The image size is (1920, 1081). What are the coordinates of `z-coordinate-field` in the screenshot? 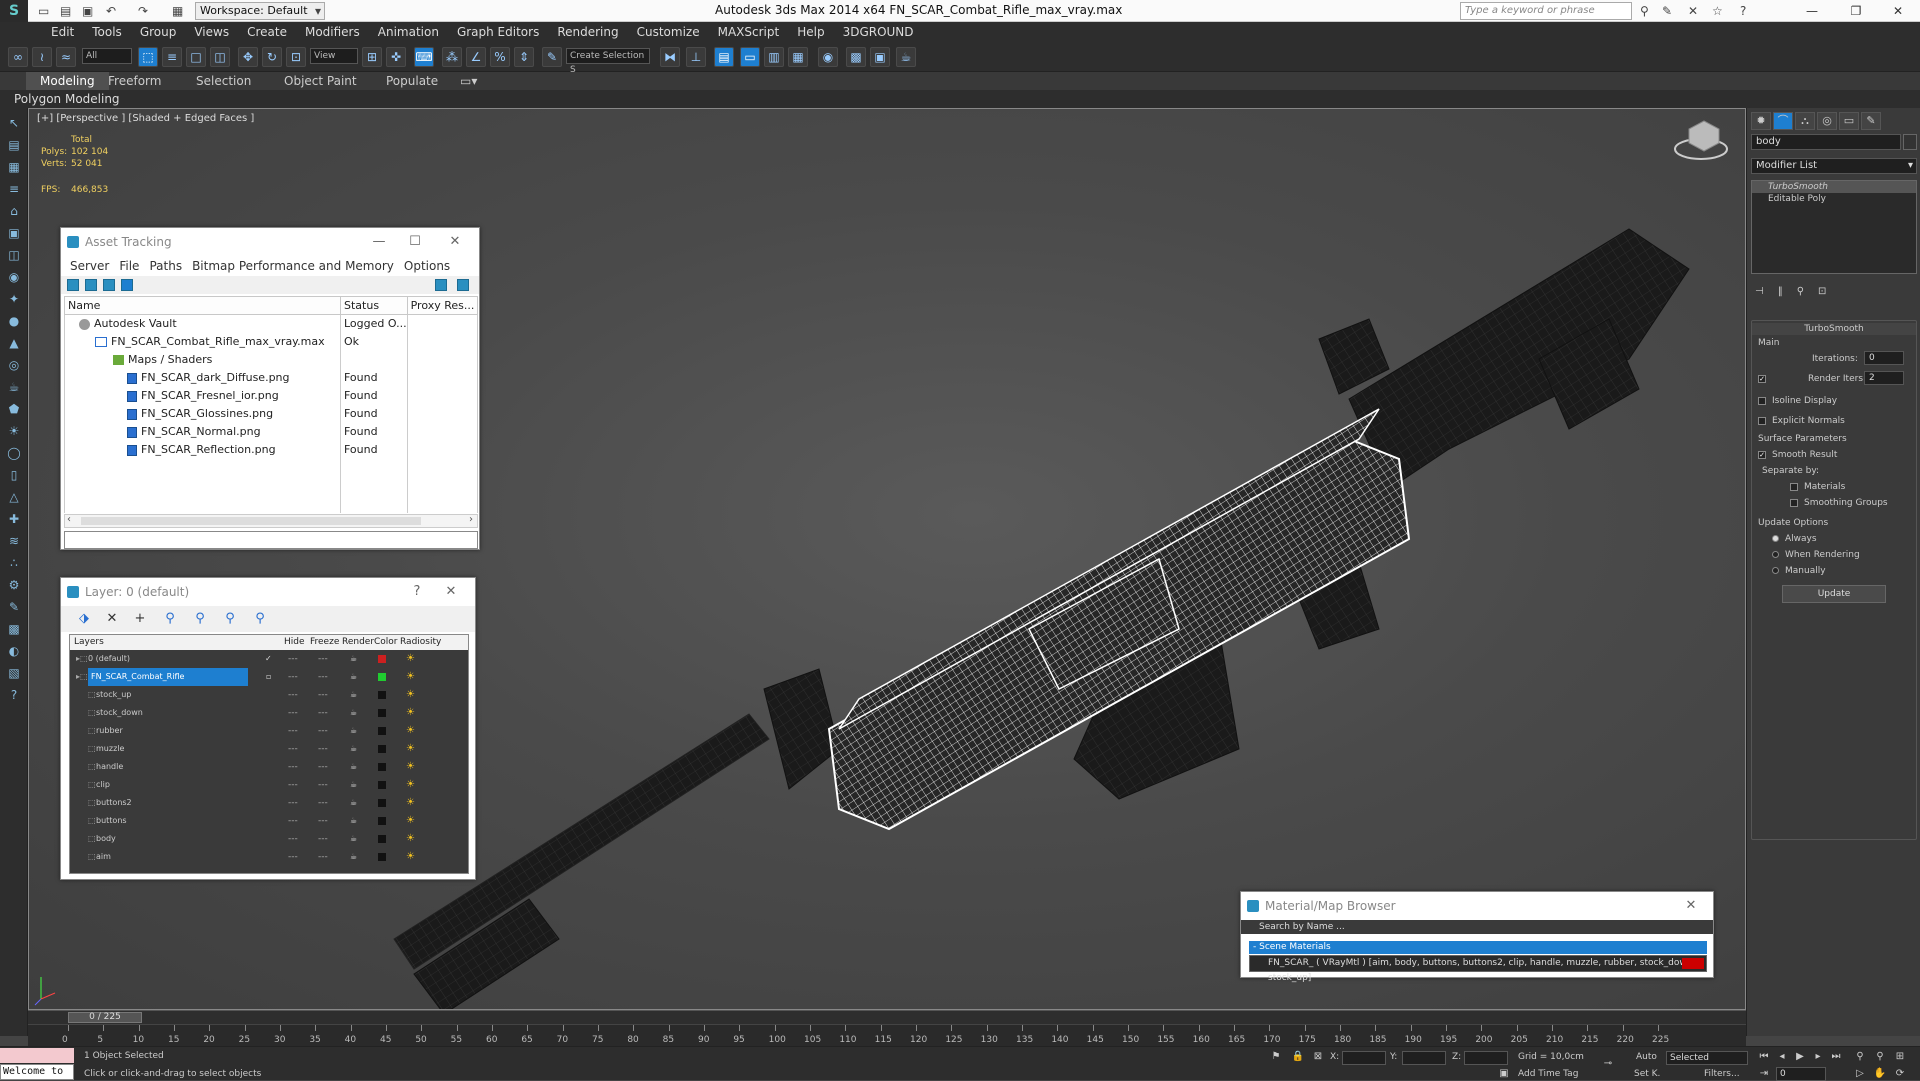 It's located at (1486, 1058).